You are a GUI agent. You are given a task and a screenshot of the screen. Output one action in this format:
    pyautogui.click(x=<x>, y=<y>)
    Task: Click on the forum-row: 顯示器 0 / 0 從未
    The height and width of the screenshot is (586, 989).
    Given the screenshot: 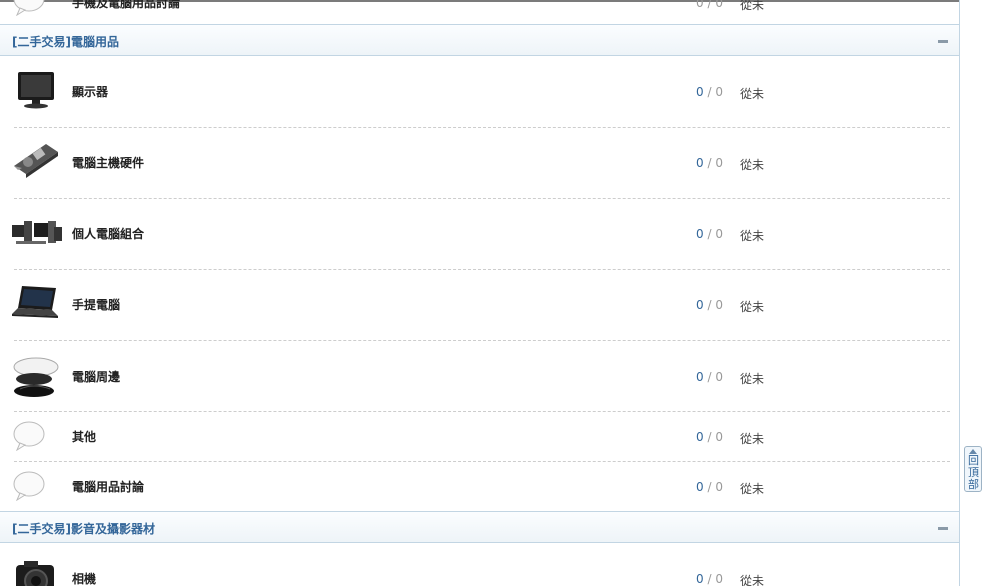 What is the action you would take?
    pyautogui.click(x=479, y=92)
    